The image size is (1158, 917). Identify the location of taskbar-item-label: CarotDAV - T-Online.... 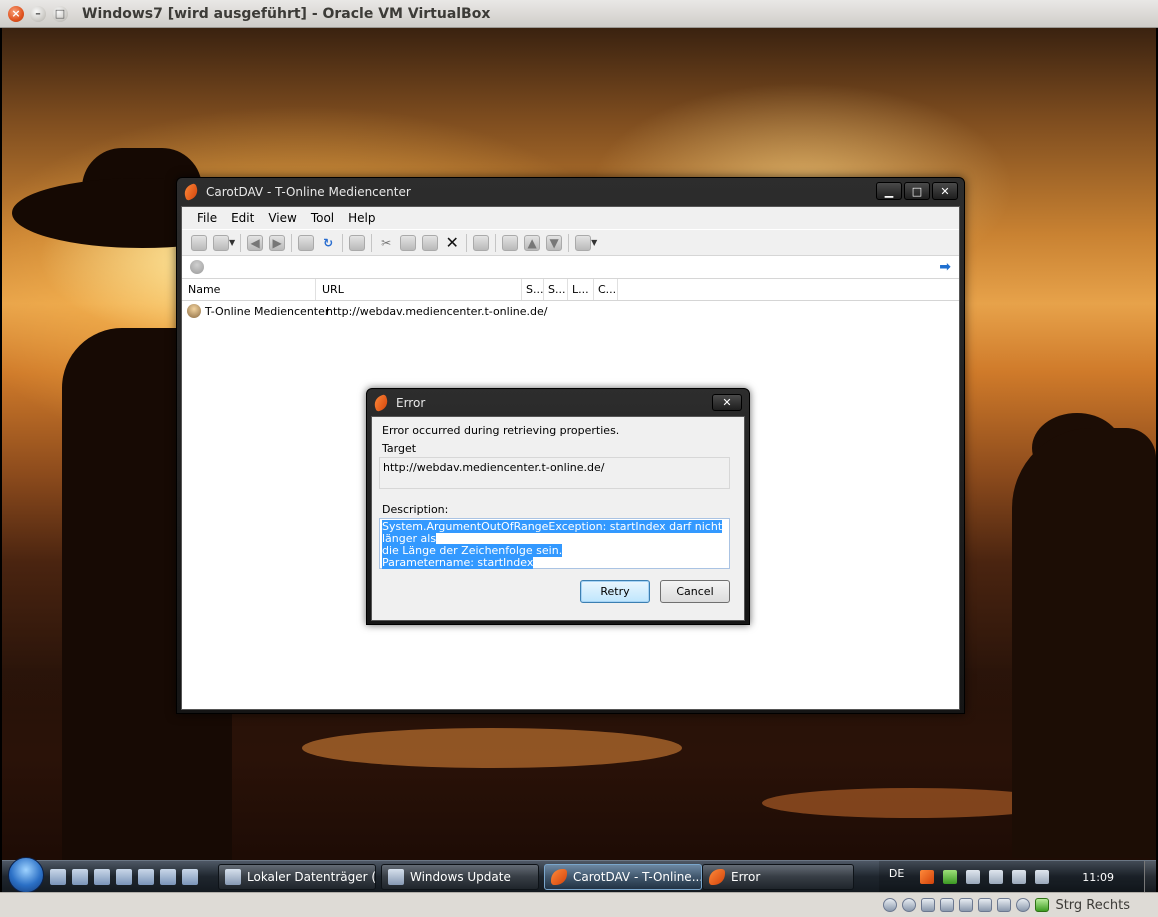
(637, 876).